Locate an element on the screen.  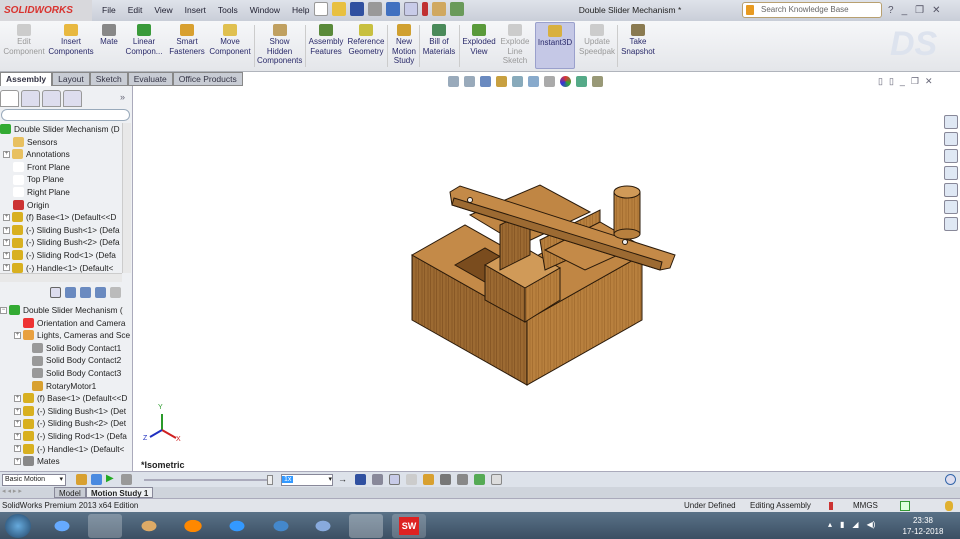
feature-manager-tab-icon is located at coordinates (9, 98).